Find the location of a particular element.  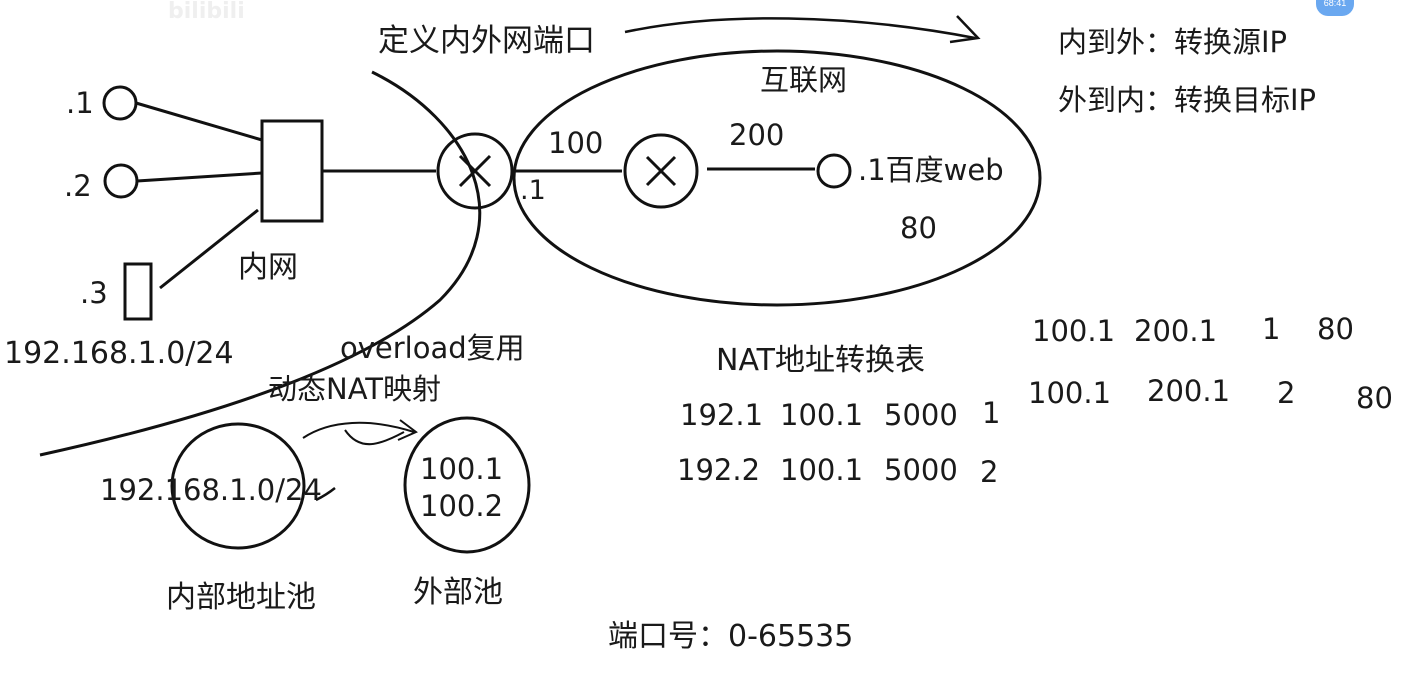

define-ports-arrow is located at coordinates (800, 28).